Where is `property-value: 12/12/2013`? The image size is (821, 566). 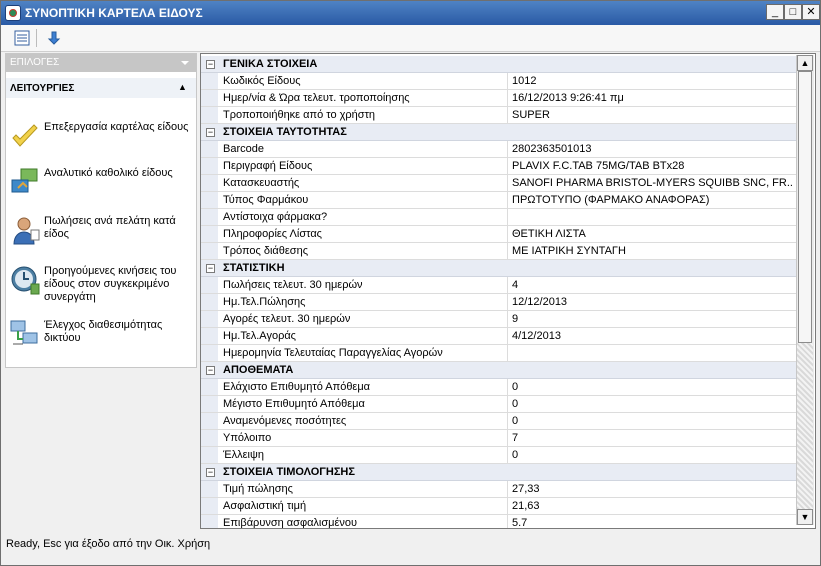
property-value: 12/12/2013 is located at coordinates (652, 302).